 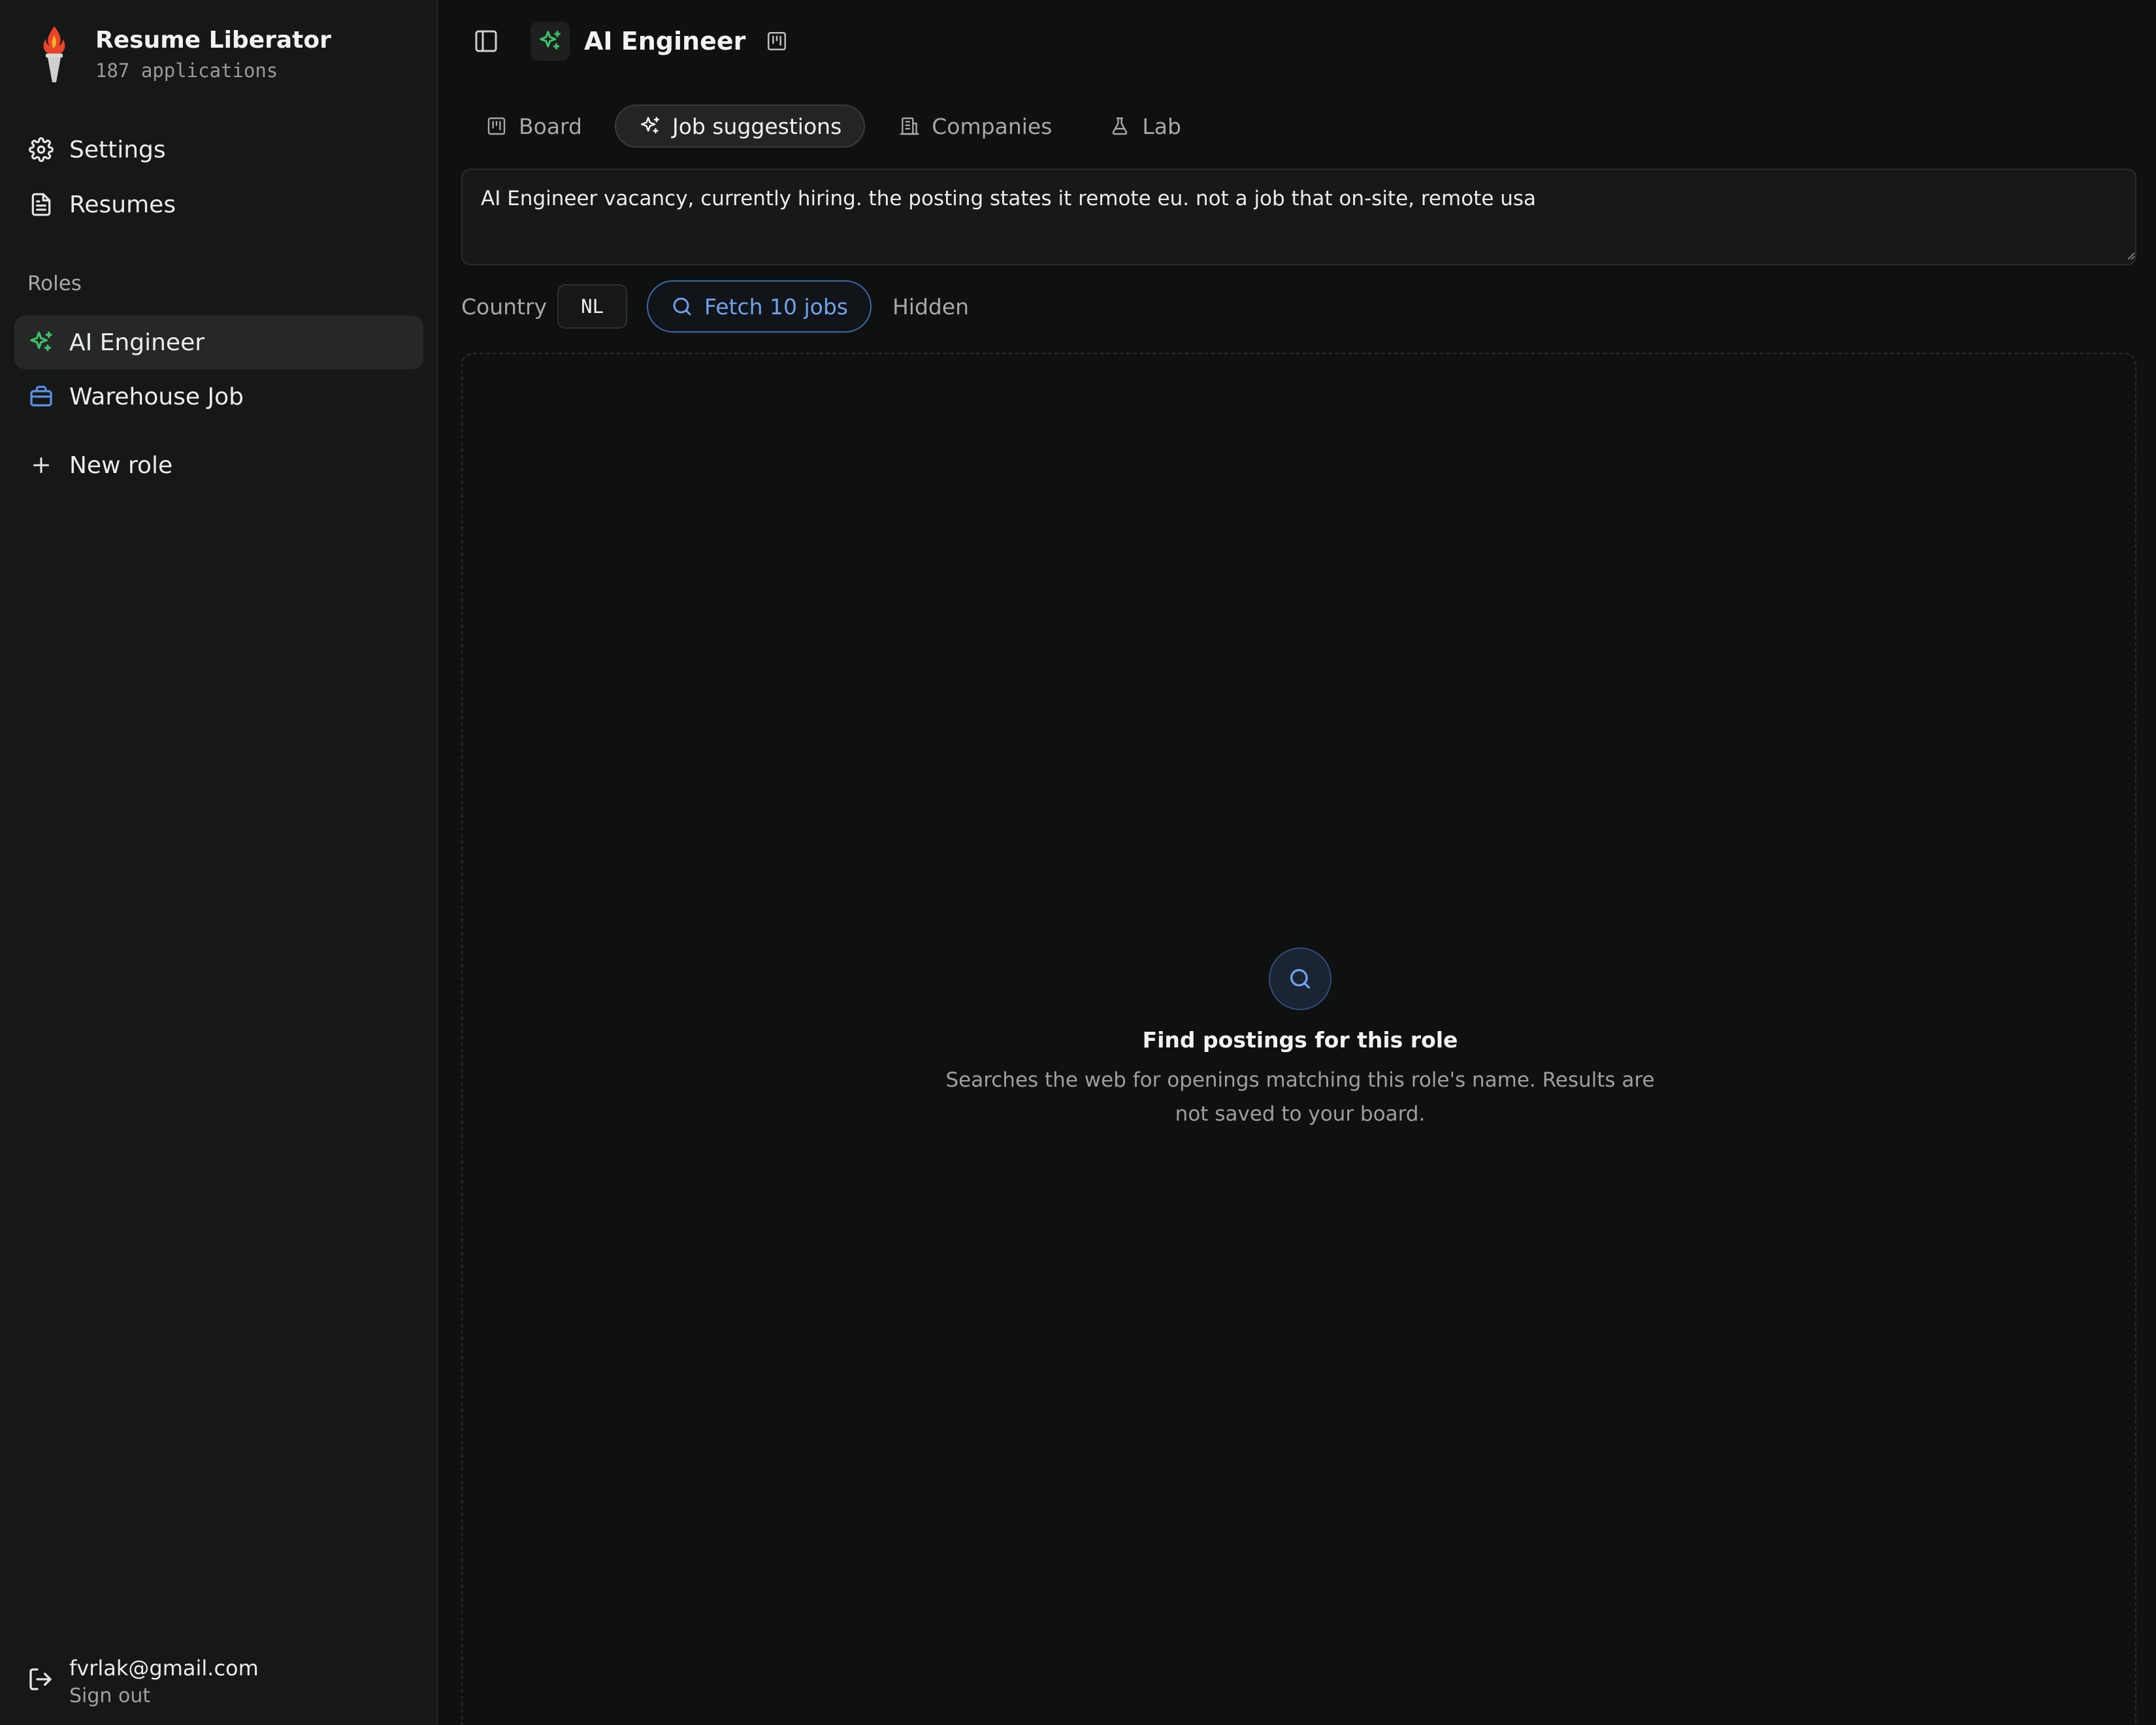 I want to click on tab-label: Board, so click(x=550, y=126).